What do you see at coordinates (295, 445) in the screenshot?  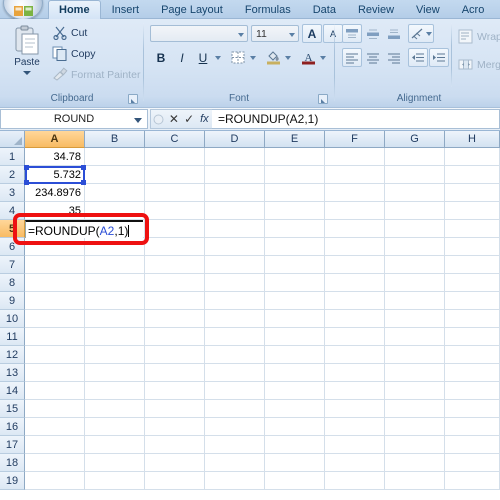 I see `cell-E17` at bounding box center [295, 445].